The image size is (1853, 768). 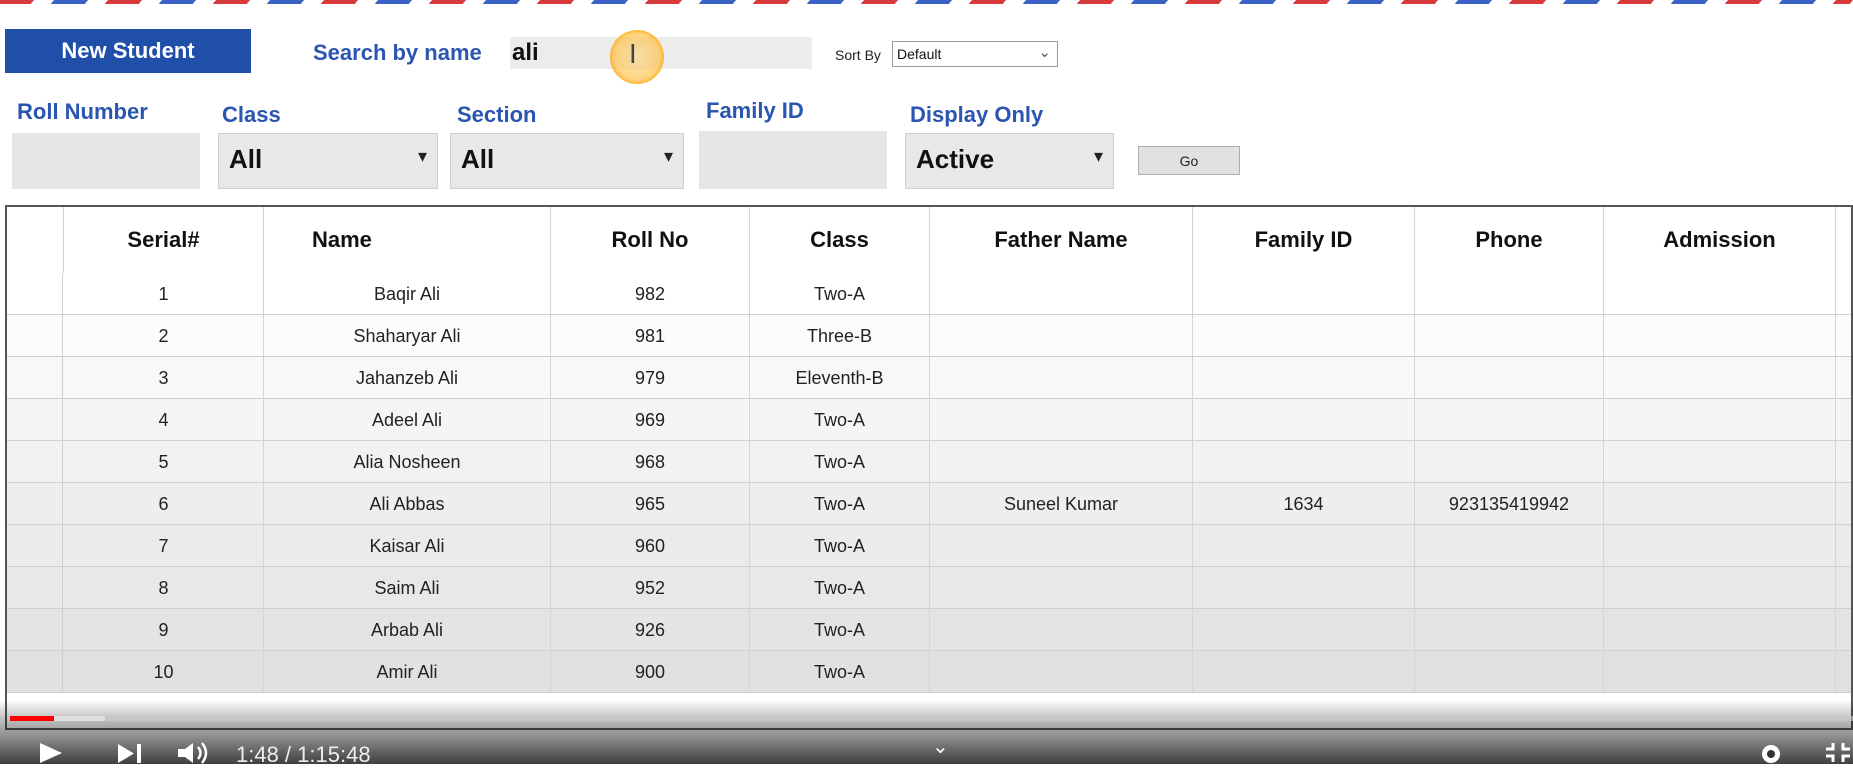 What do you see at coordinates (164, 588) in the screenshot?
I see `cell-serial: 8` at bounding box center [164, 588].